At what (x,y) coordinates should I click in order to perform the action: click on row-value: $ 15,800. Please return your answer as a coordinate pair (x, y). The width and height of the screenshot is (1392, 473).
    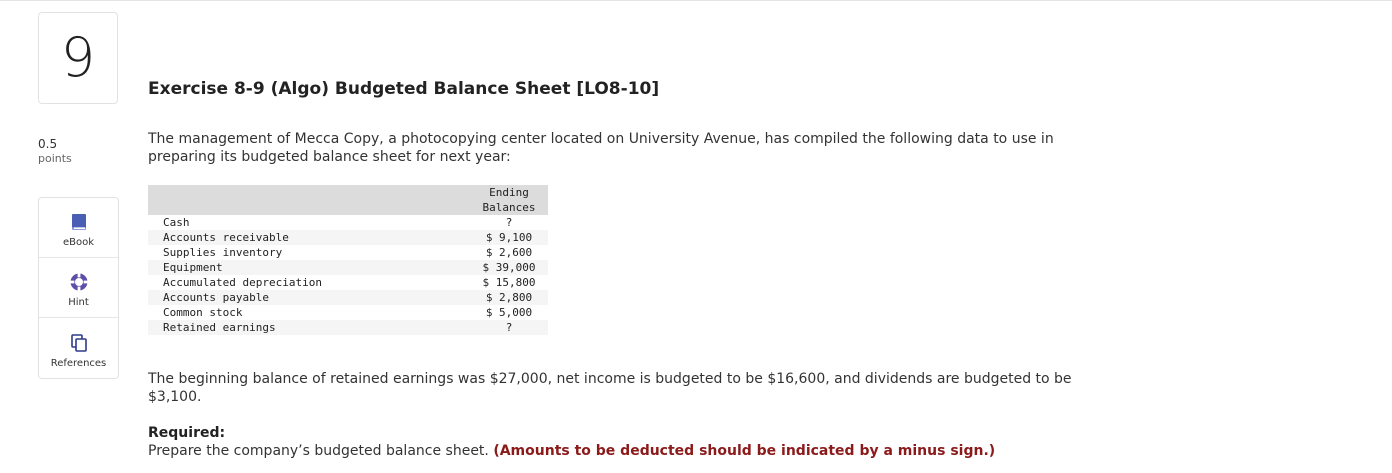
    Looking at the image, I should click on (509, 282).